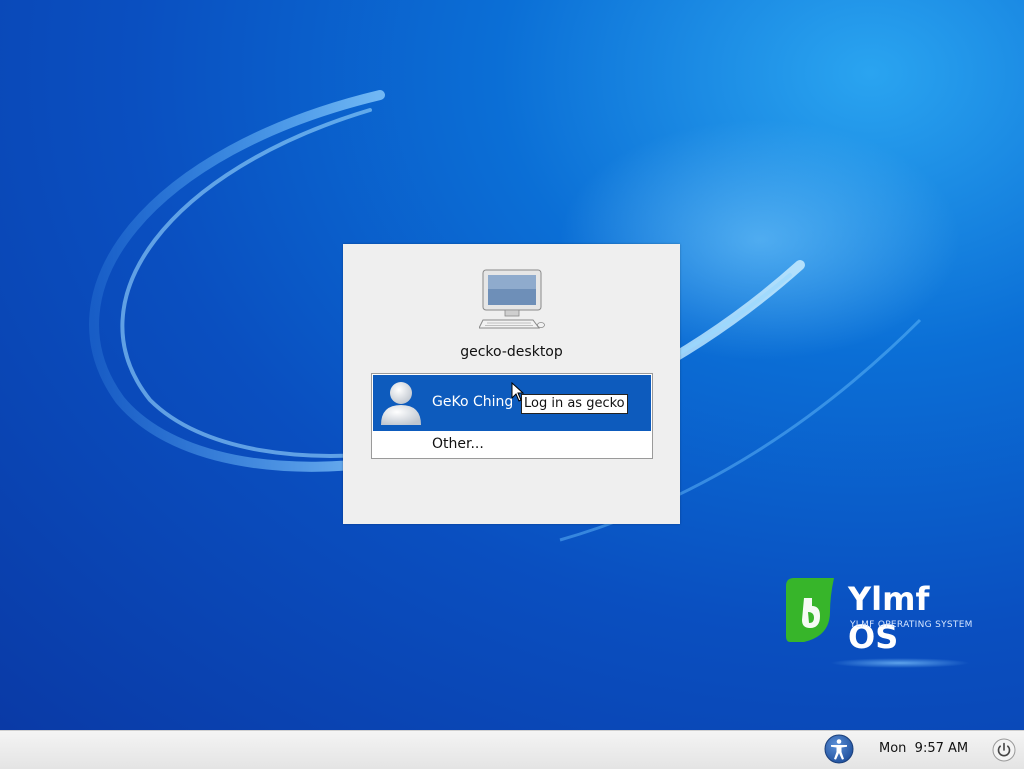 The width and height of the screenshot is (1024, 769). What do you see at coordinates (911, 625) in the screenshot?
I see `brand-tagline: YLMF OPERATING SYSTEM` at bounding box center [911, 625].